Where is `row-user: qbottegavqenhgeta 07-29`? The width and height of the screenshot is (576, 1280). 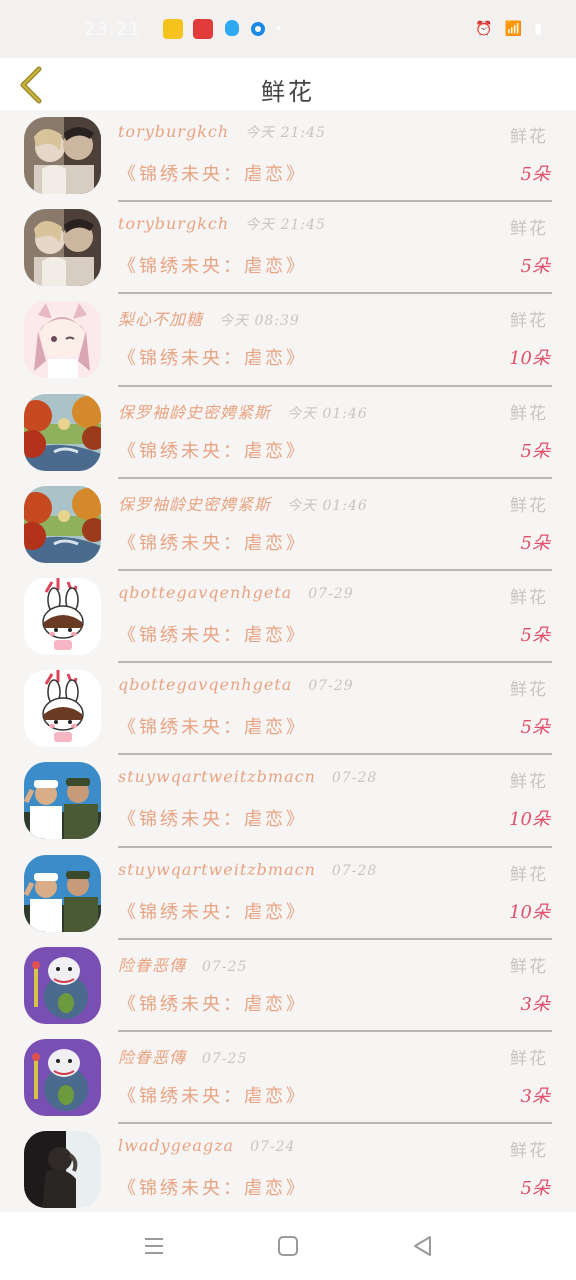
row-user: qbottegavqenhgeta 07-29 is located at coordinates (236, 684).